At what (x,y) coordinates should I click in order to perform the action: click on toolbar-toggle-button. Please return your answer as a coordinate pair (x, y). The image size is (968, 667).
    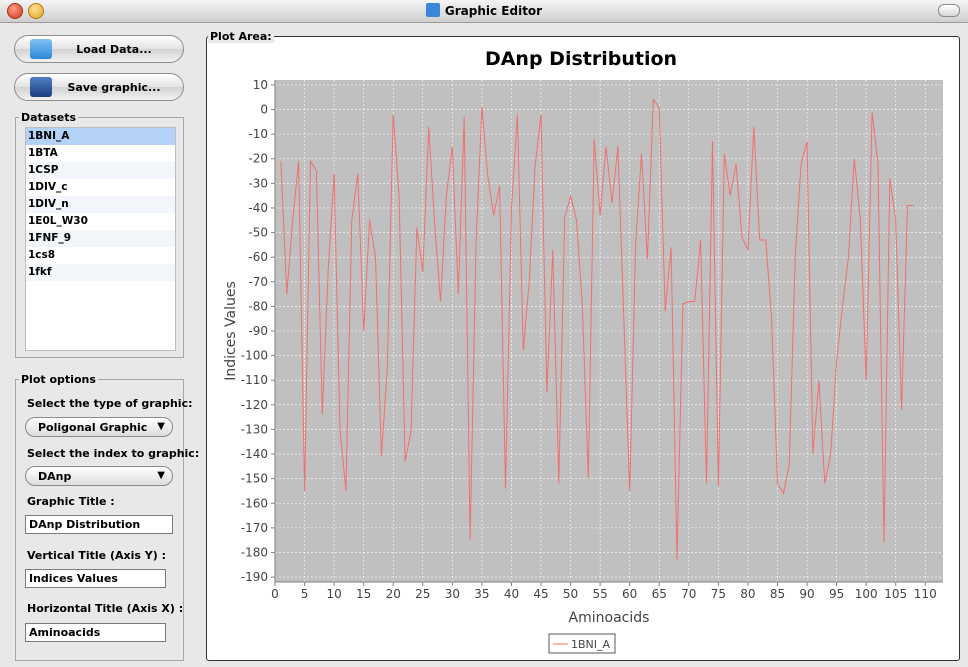
    Looking at the image, I should click on (949, 10).